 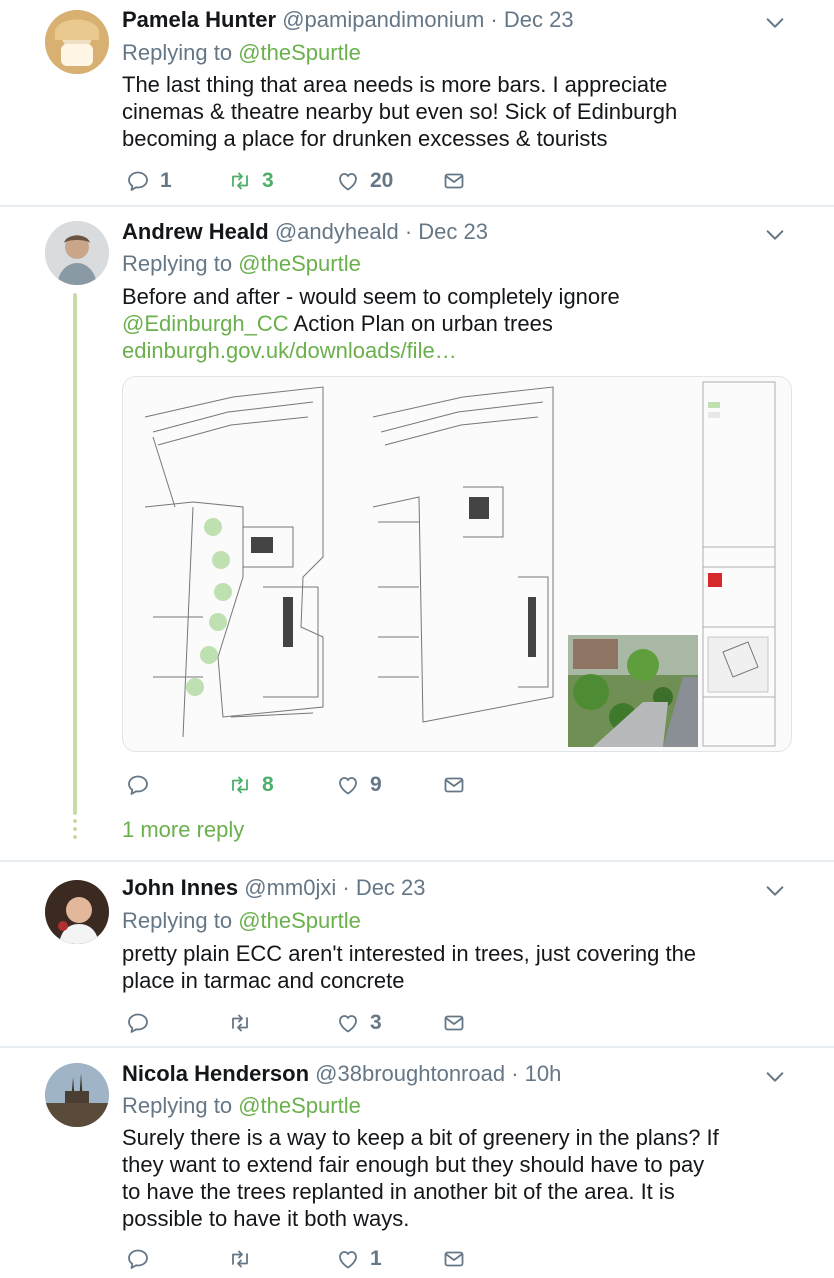 What do you see at coordinates (322, 181) in the screenshot?
I see `tweet-actions: 1 3 20` at bounding box center [322, 181].